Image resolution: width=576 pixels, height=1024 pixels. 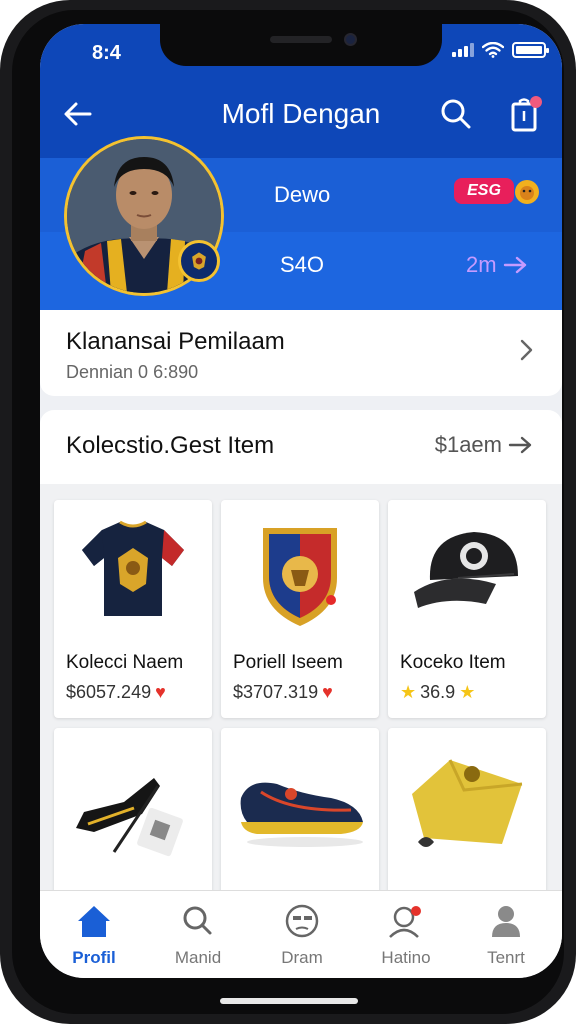 I want to click on notification-dot, so click(x=536, y=102).